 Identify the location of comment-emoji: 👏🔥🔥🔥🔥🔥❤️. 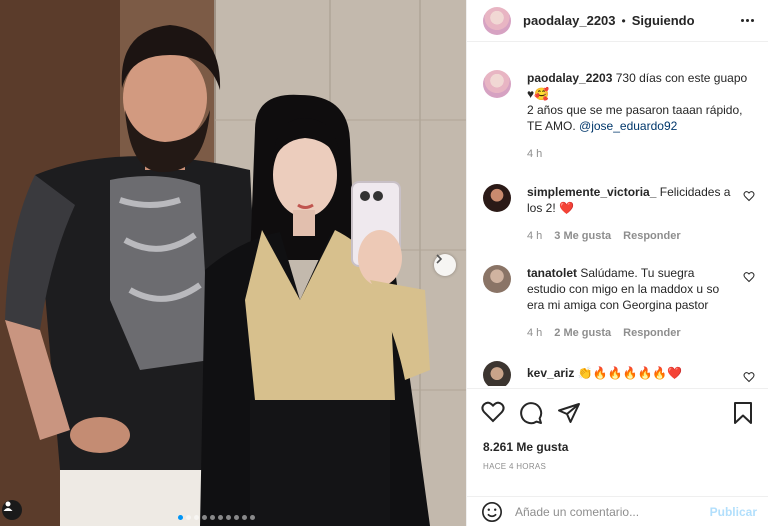
(630, 373).